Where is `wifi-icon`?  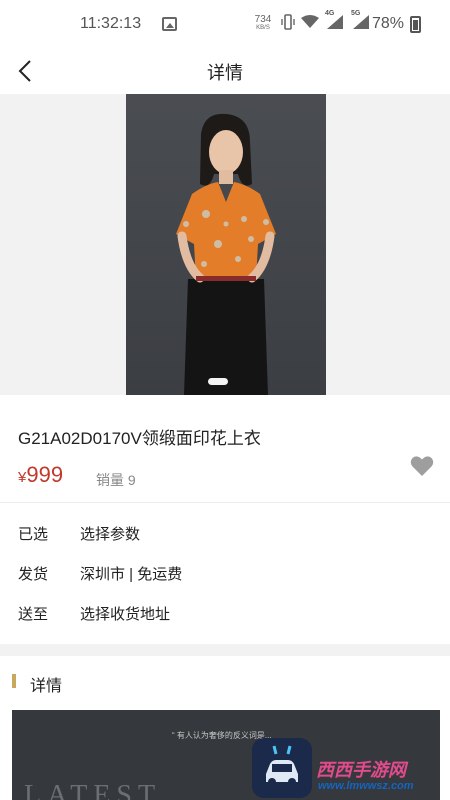 wifi-icon is located at coordinates (310, 21).